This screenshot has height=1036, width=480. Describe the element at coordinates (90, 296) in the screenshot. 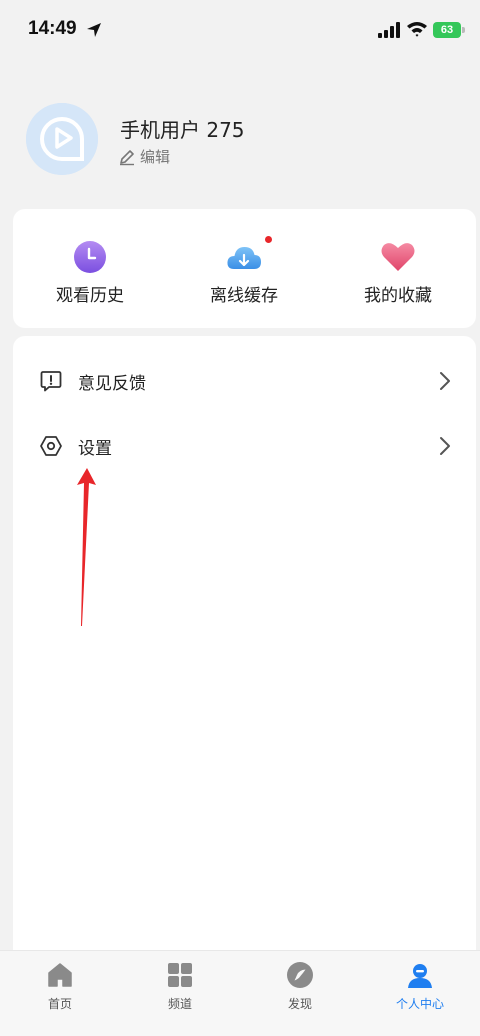

I see `shortcut-label: 观看历史` at that location.